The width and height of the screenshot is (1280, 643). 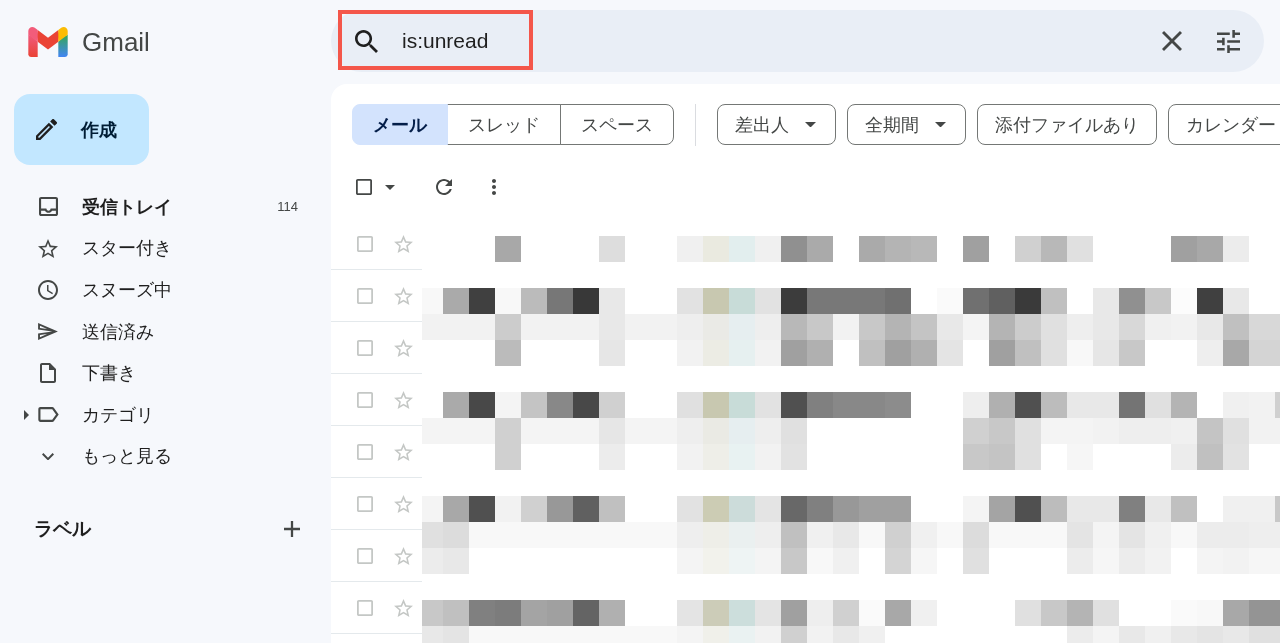 What do you see at coordinates (366, 41) in the screenshot?
I see `search-icon` at bounding box center [366, 41].